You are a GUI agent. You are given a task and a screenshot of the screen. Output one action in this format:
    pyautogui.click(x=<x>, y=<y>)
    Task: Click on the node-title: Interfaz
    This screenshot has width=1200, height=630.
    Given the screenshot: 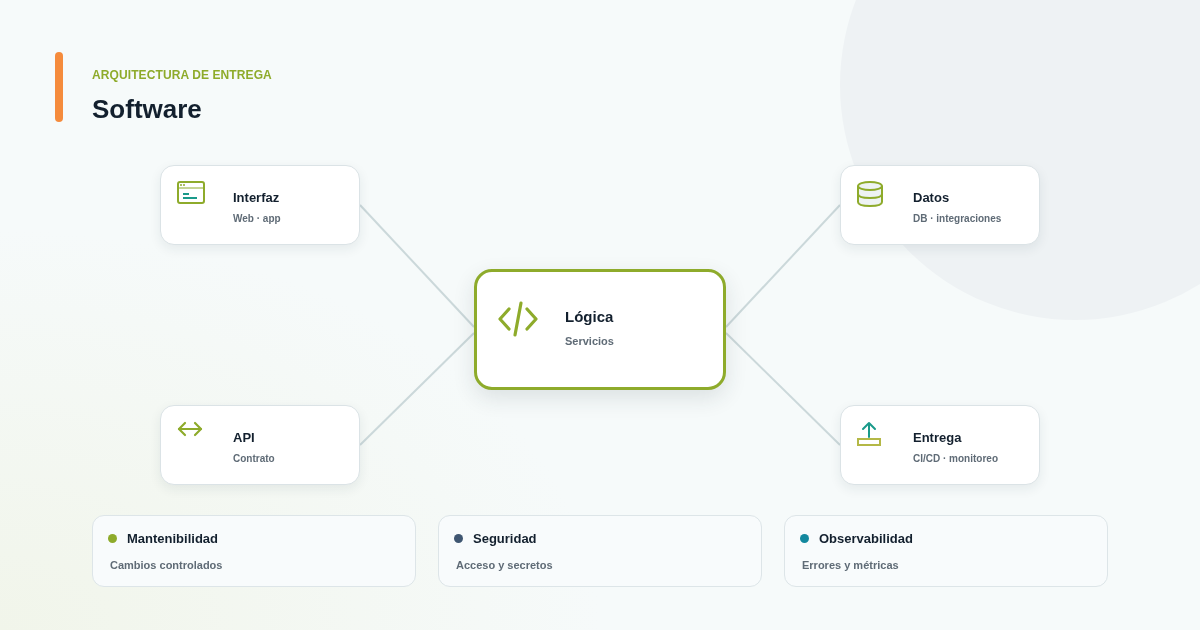 What is the action you would take?
    pyautogui.click(x=257, y=197)
    